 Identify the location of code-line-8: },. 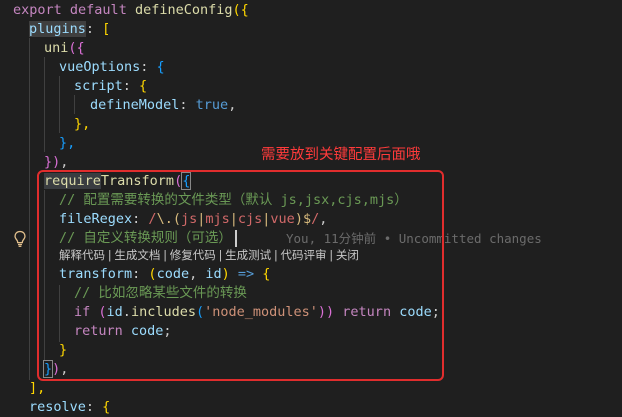
(67, 143).